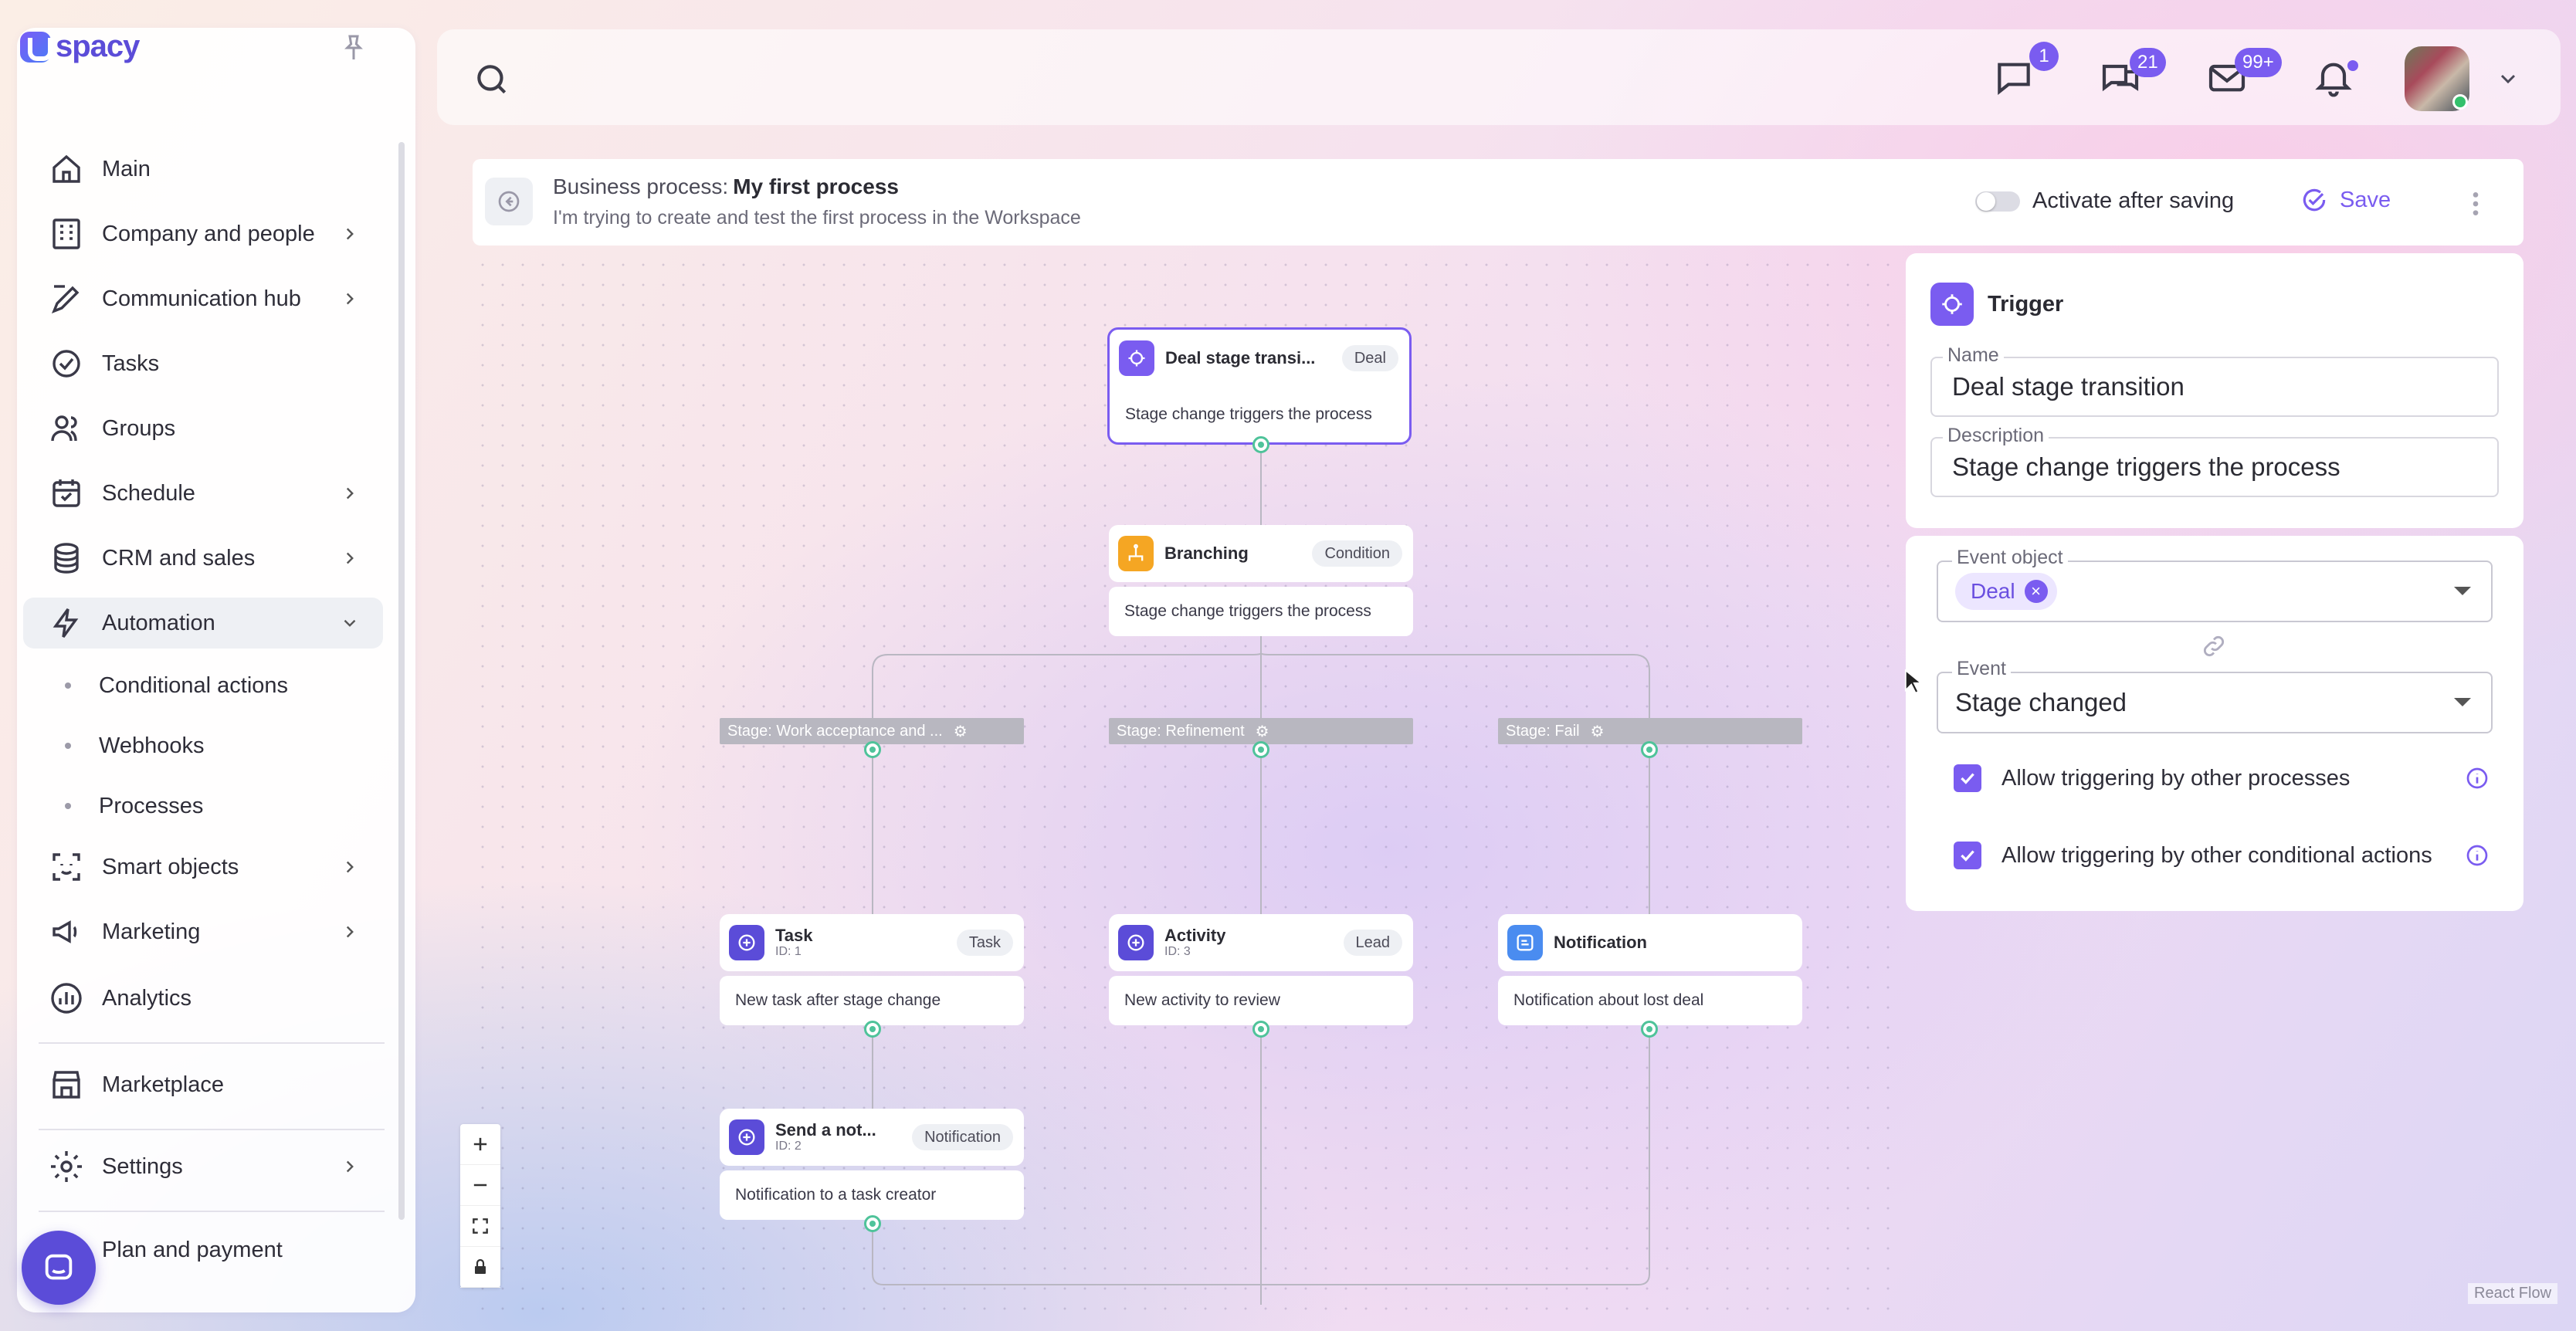  What do you see at coordinates (114, 746) in the screenshot?
I see `sidebar-subitem-webhooks: Webhooks` at bounding box center [114, 746].